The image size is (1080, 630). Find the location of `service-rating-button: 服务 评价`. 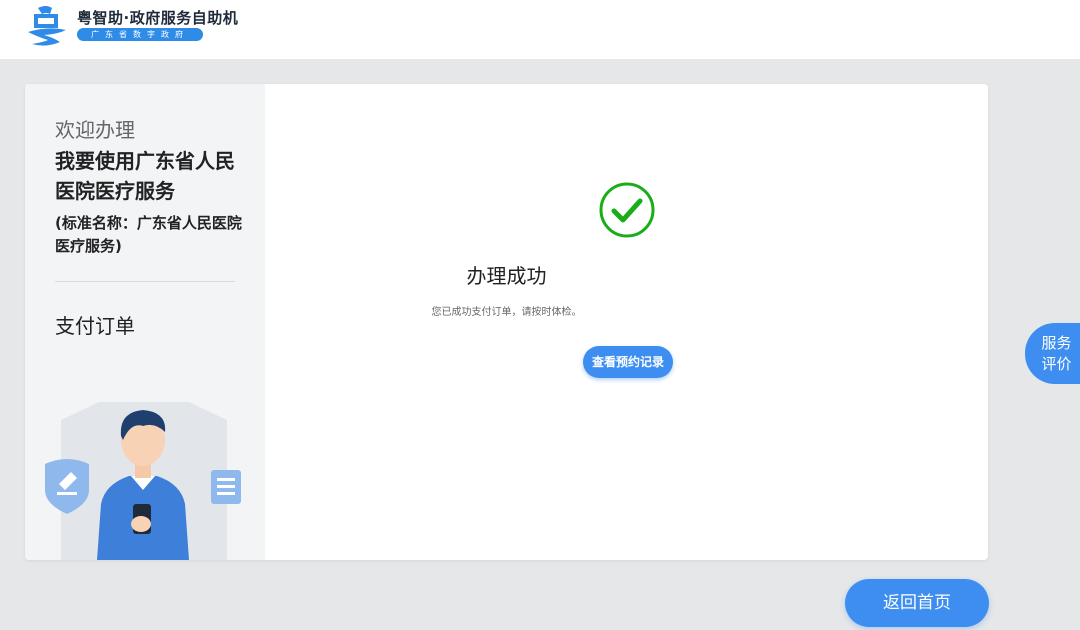

service-rating-button: 服务 评价 is located at coordinates (1052, 353).